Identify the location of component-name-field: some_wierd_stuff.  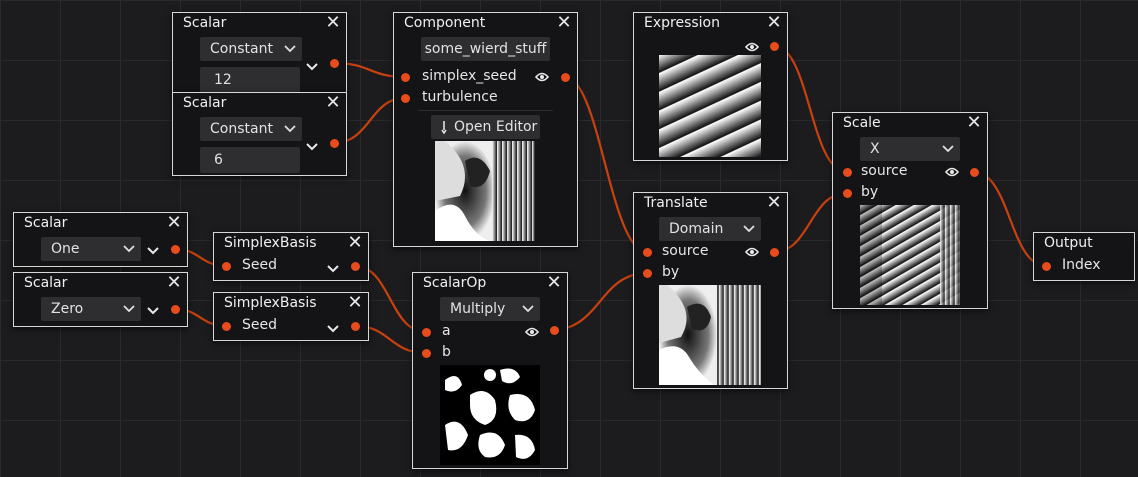
(485, 49).